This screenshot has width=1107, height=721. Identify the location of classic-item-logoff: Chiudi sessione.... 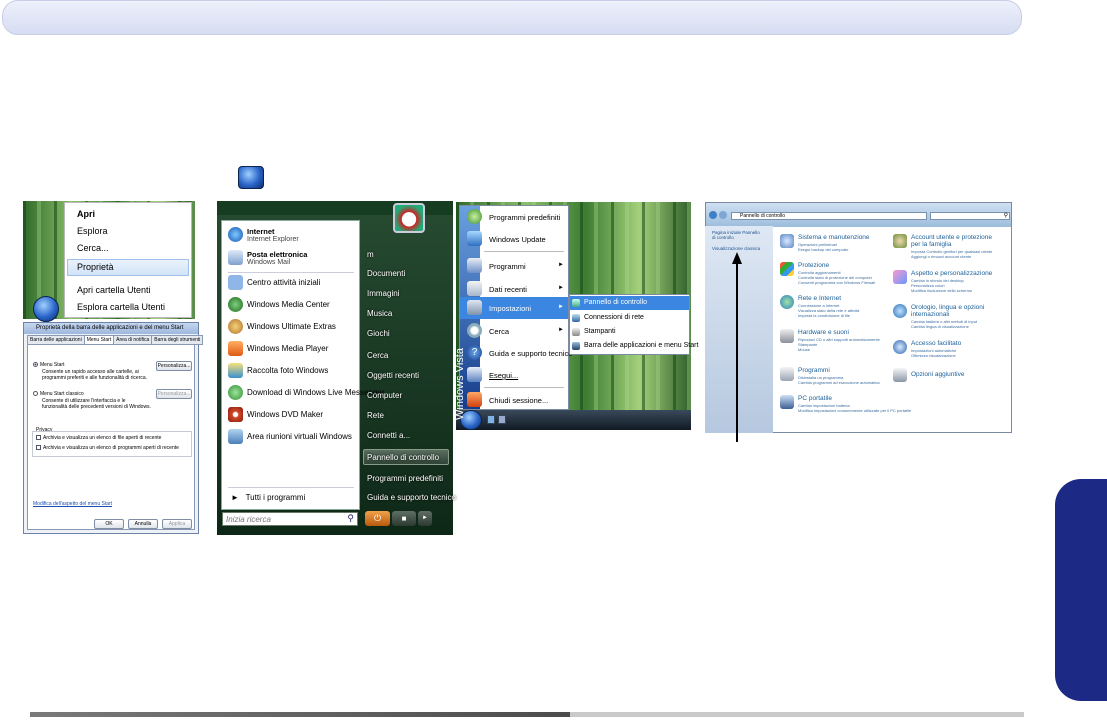
(514, 400).